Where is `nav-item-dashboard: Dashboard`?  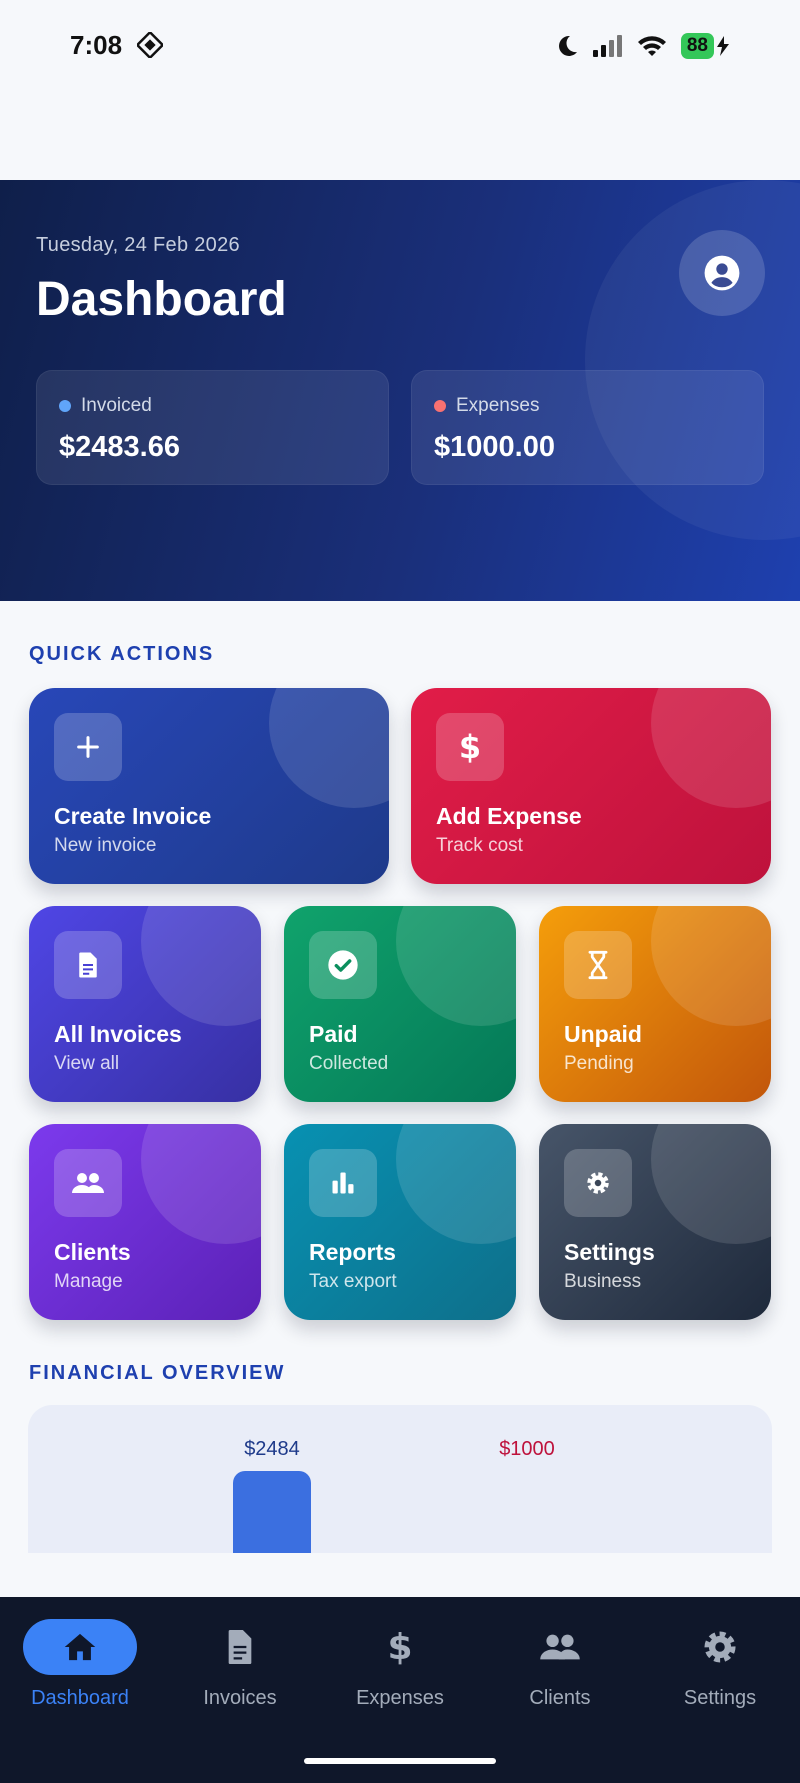
nav-item-dashboard: Dashboard is located at coordinates (80, 1667).